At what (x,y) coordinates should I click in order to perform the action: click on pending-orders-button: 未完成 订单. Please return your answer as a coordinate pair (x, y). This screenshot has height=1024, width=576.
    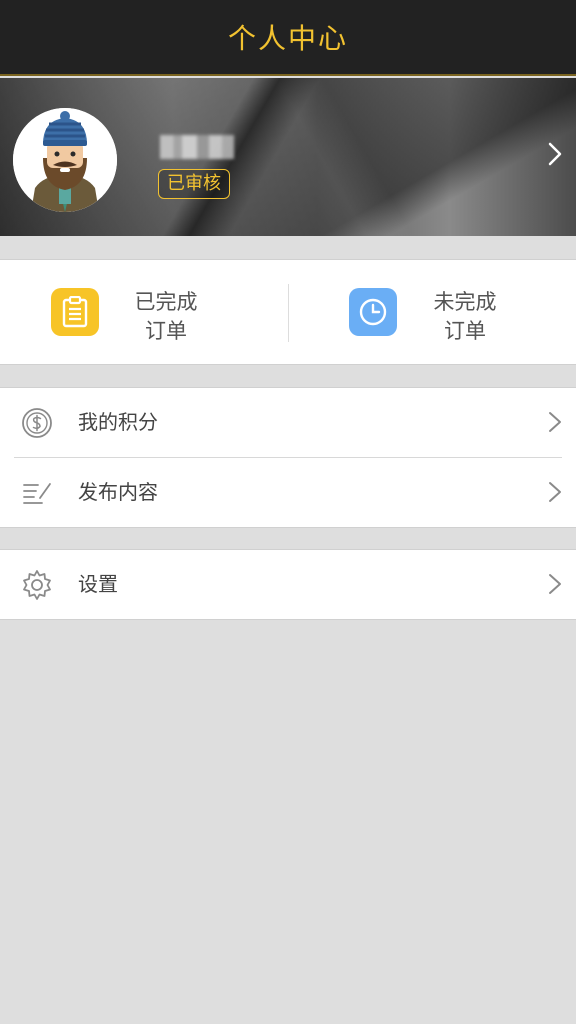
    Looking at the image, I should click on (432, 313).